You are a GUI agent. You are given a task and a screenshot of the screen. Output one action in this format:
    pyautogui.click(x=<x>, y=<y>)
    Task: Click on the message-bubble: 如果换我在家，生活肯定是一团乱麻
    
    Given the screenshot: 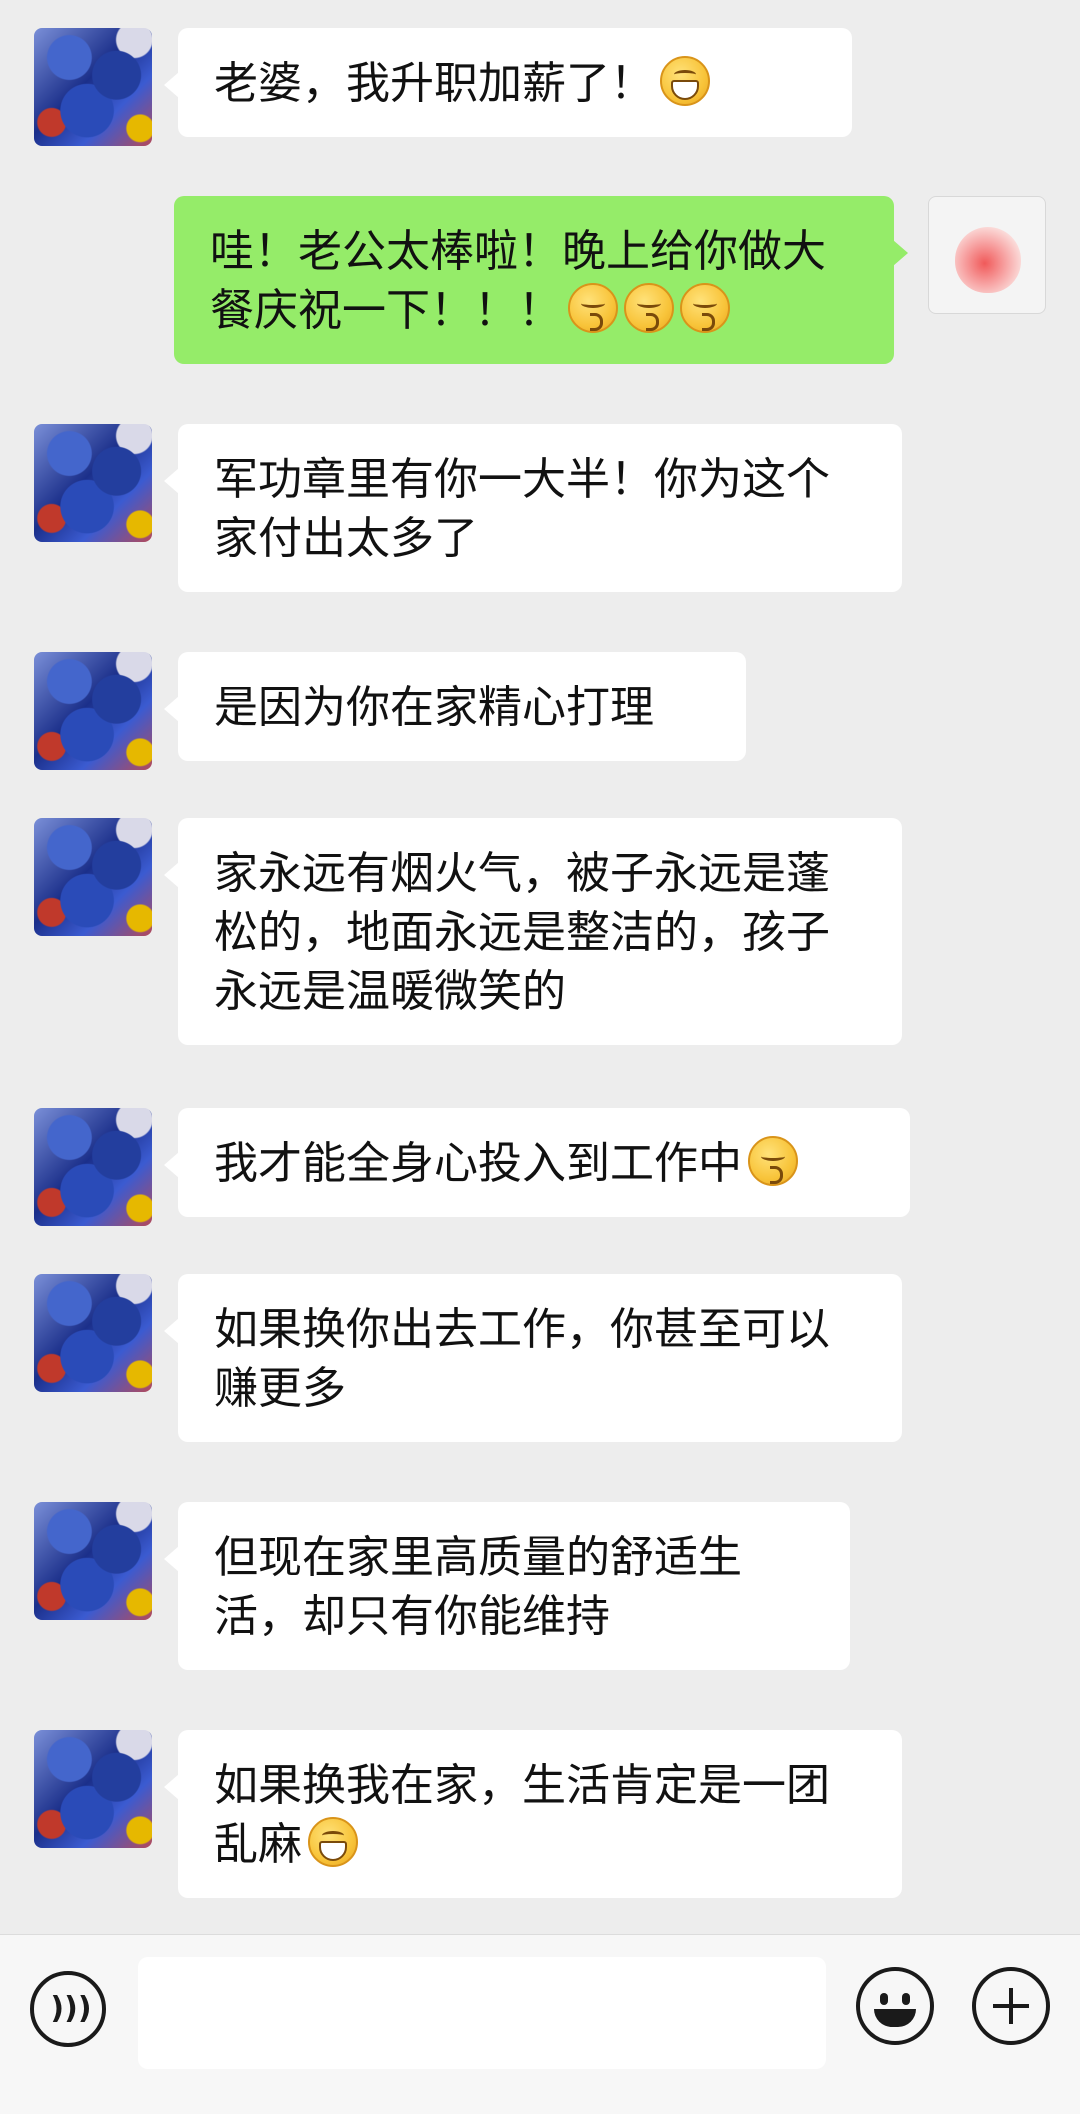 What is the action you would take?
    pyautogui.click(x=533, y=1814)
    